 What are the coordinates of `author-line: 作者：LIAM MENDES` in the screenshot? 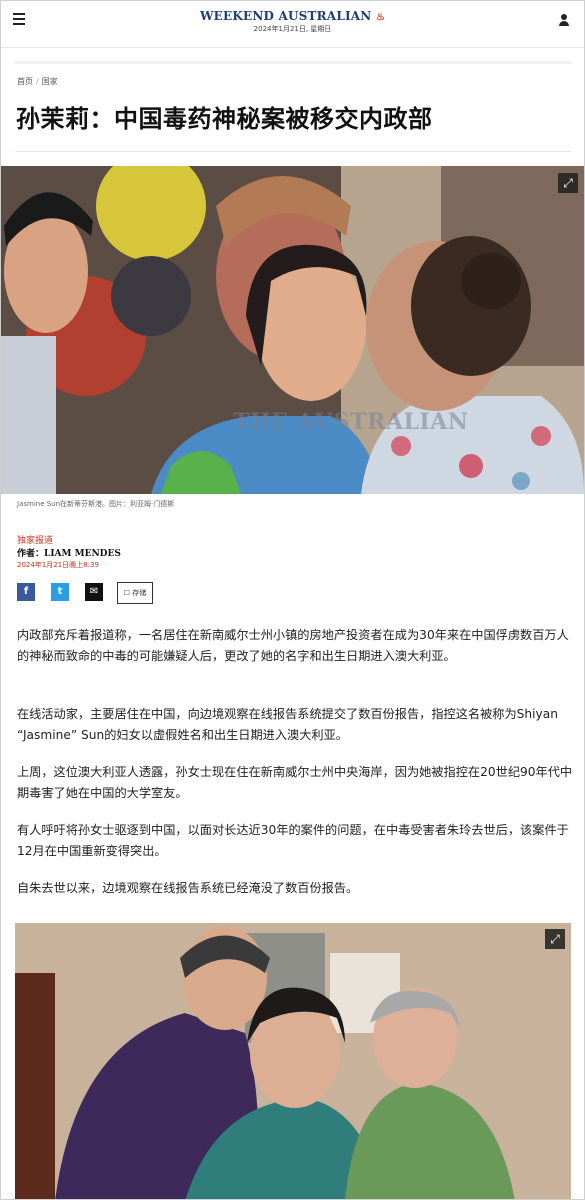 It's located at (69, 552).